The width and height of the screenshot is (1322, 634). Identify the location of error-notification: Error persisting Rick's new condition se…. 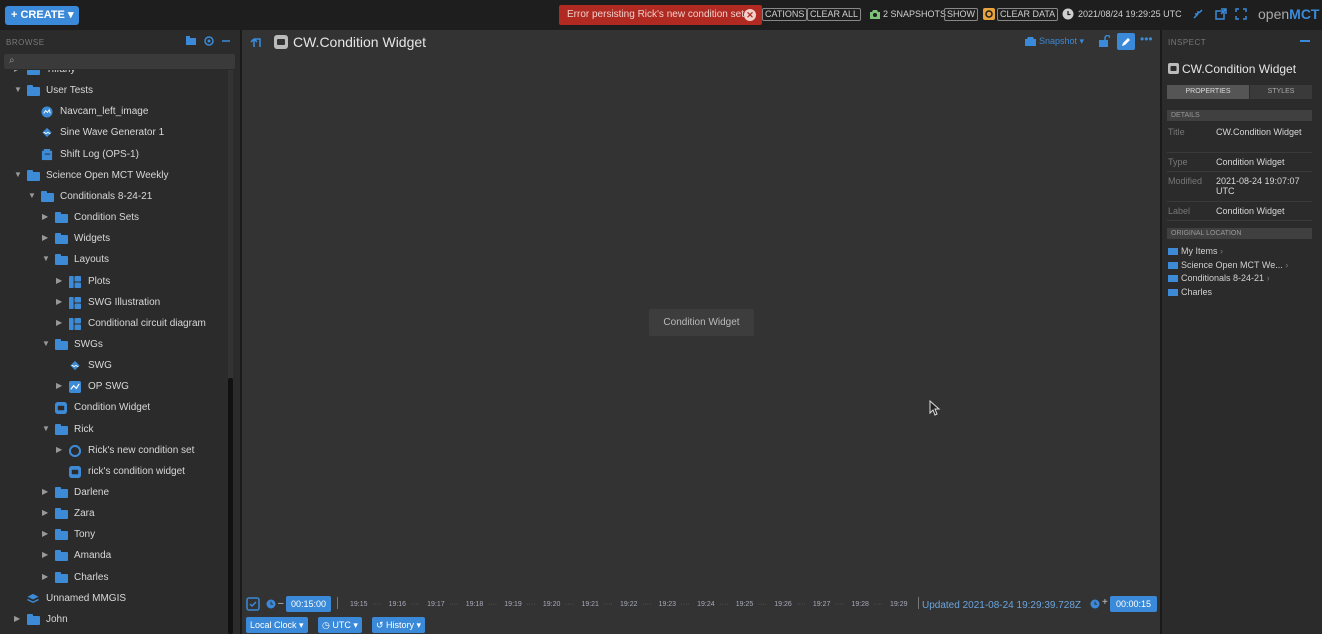
(660, 15).